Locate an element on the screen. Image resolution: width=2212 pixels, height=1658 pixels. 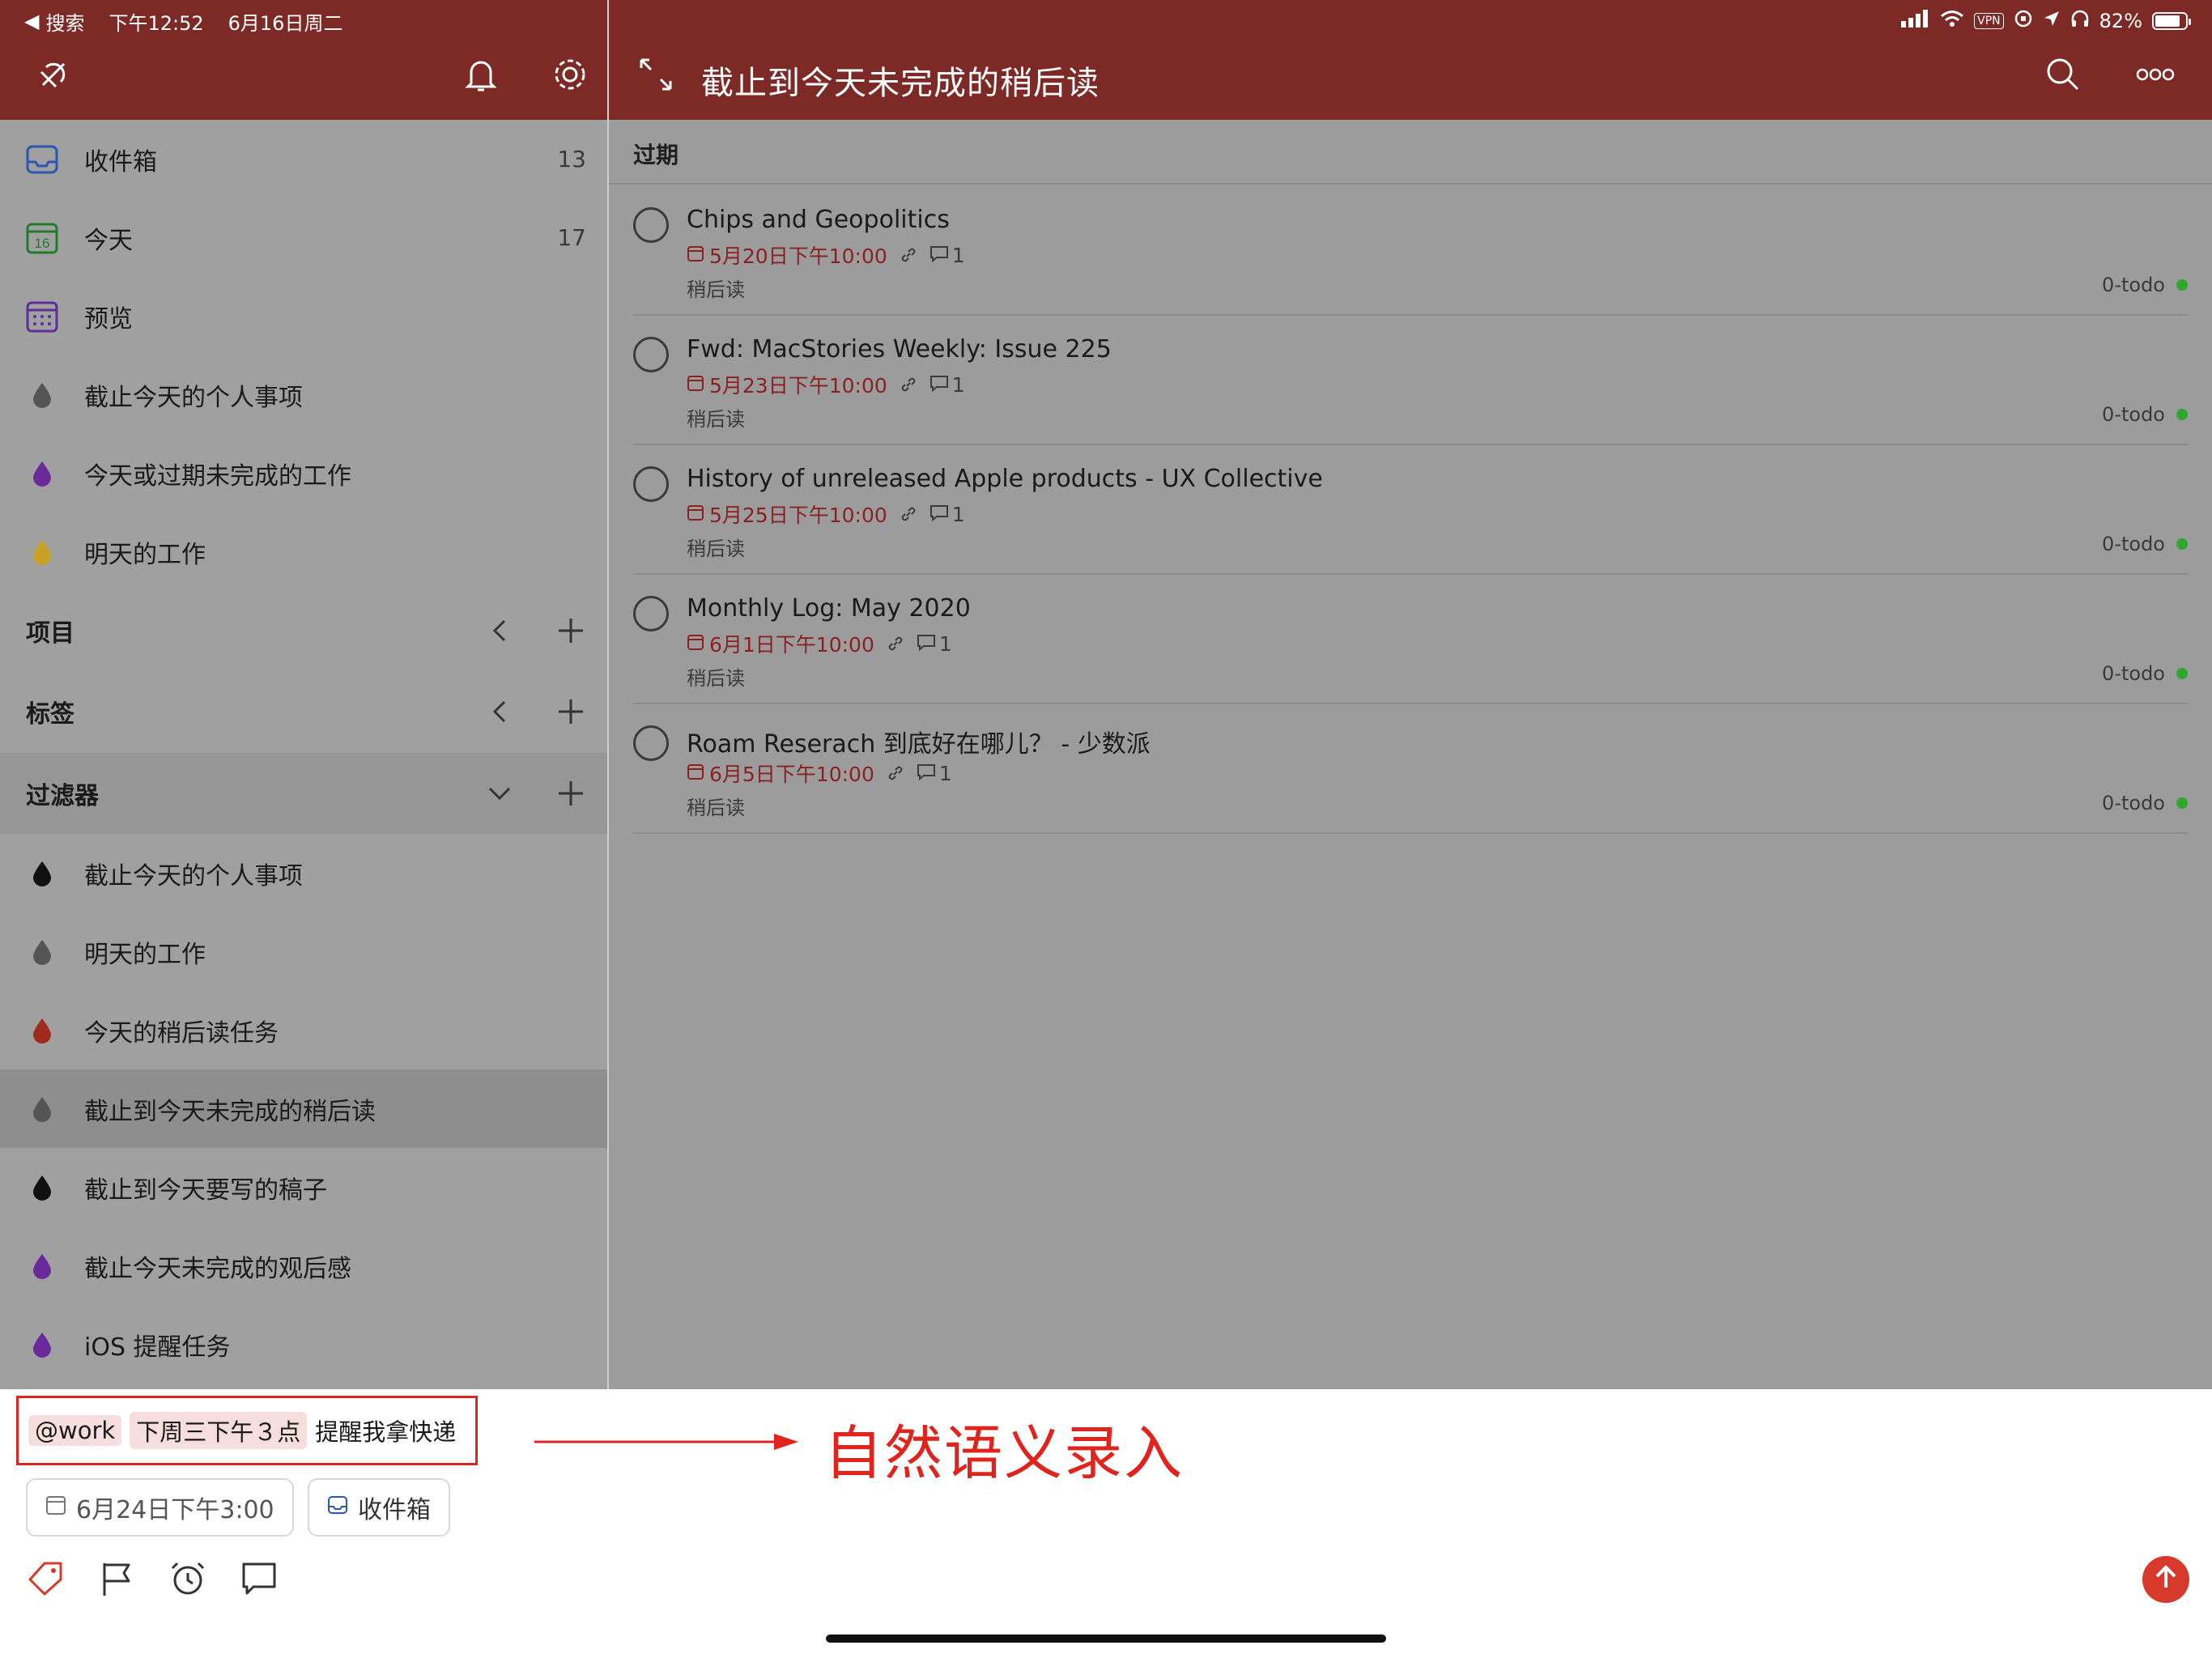
expand-arrows-icon is located at coordinates (656, 74).